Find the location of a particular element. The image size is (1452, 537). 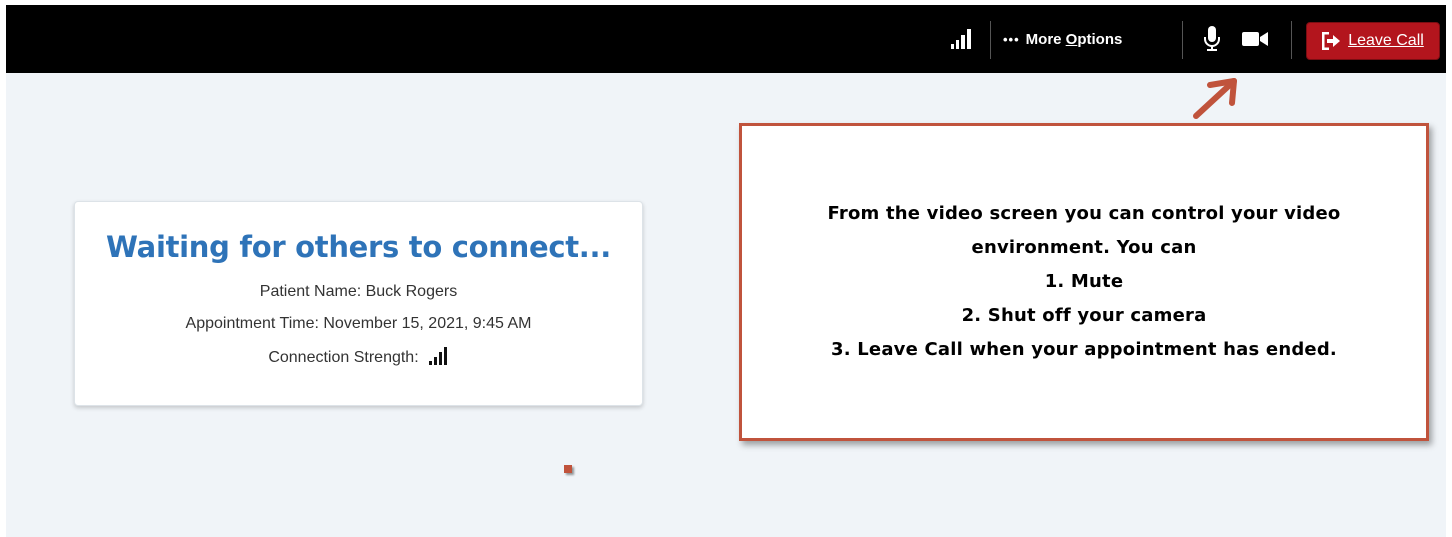

camera-toggle-button is located at coordinates (1255, 39).